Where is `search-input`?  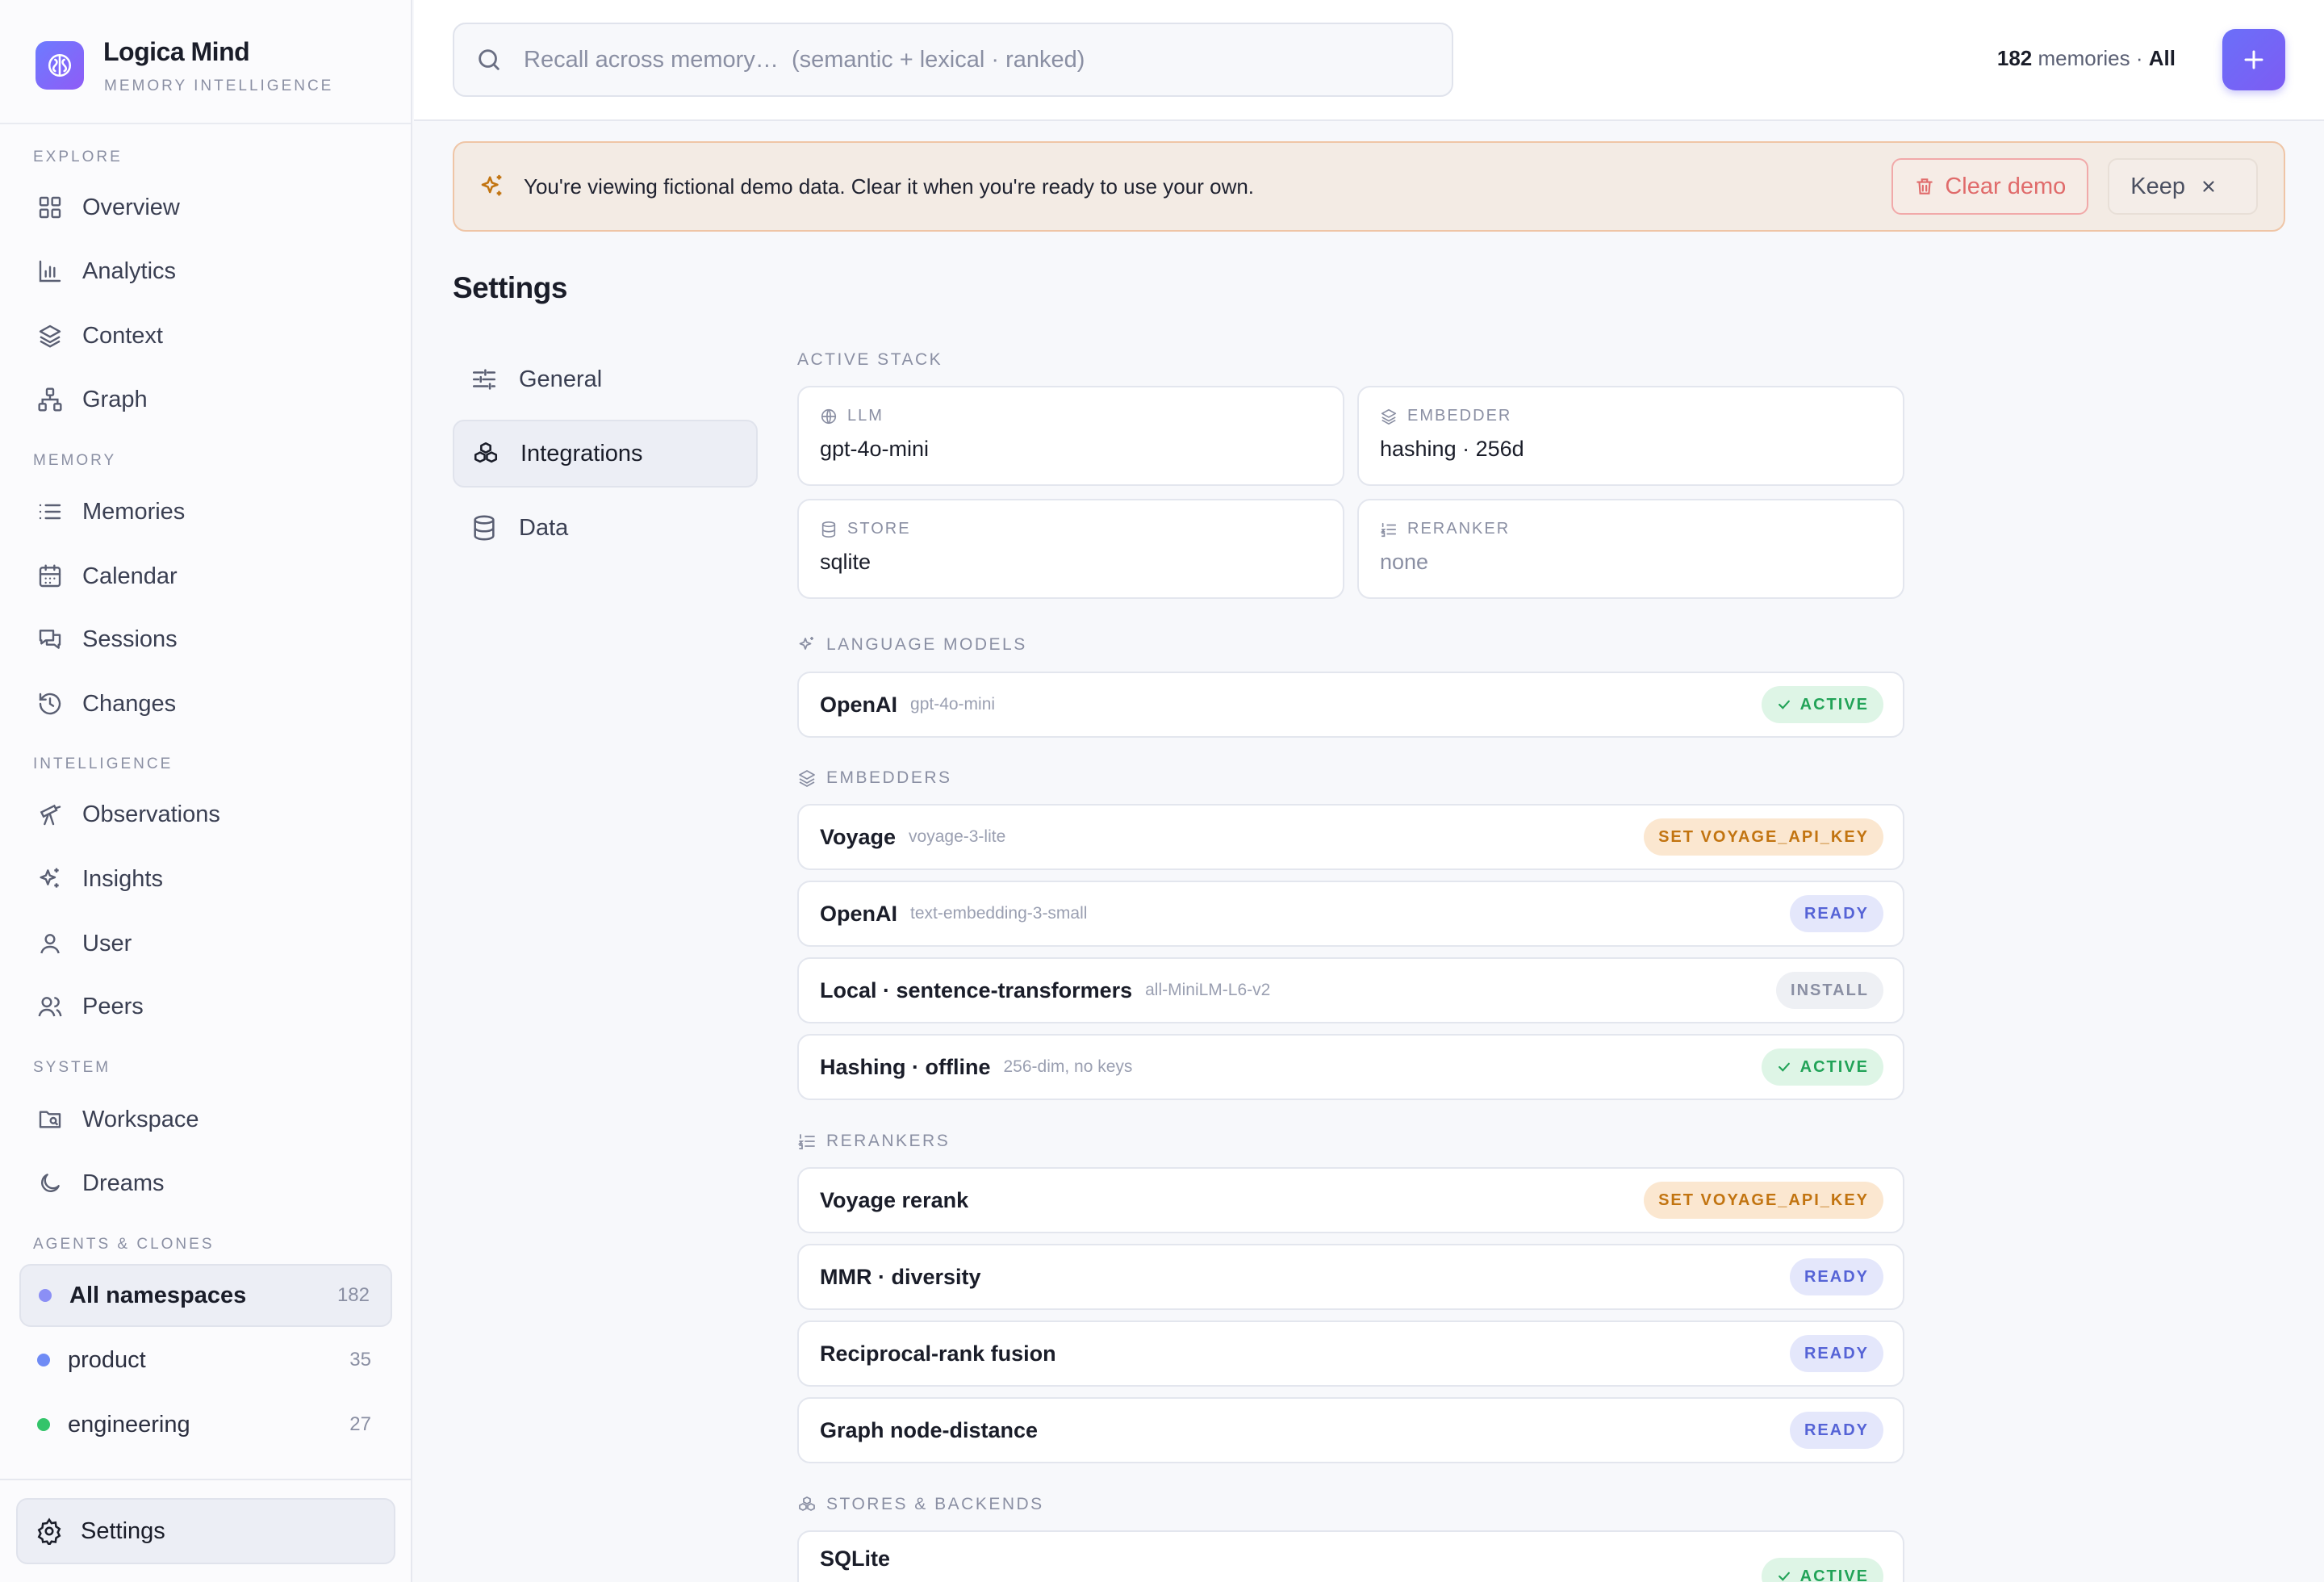
search-input is located at coordinates (967, 59).